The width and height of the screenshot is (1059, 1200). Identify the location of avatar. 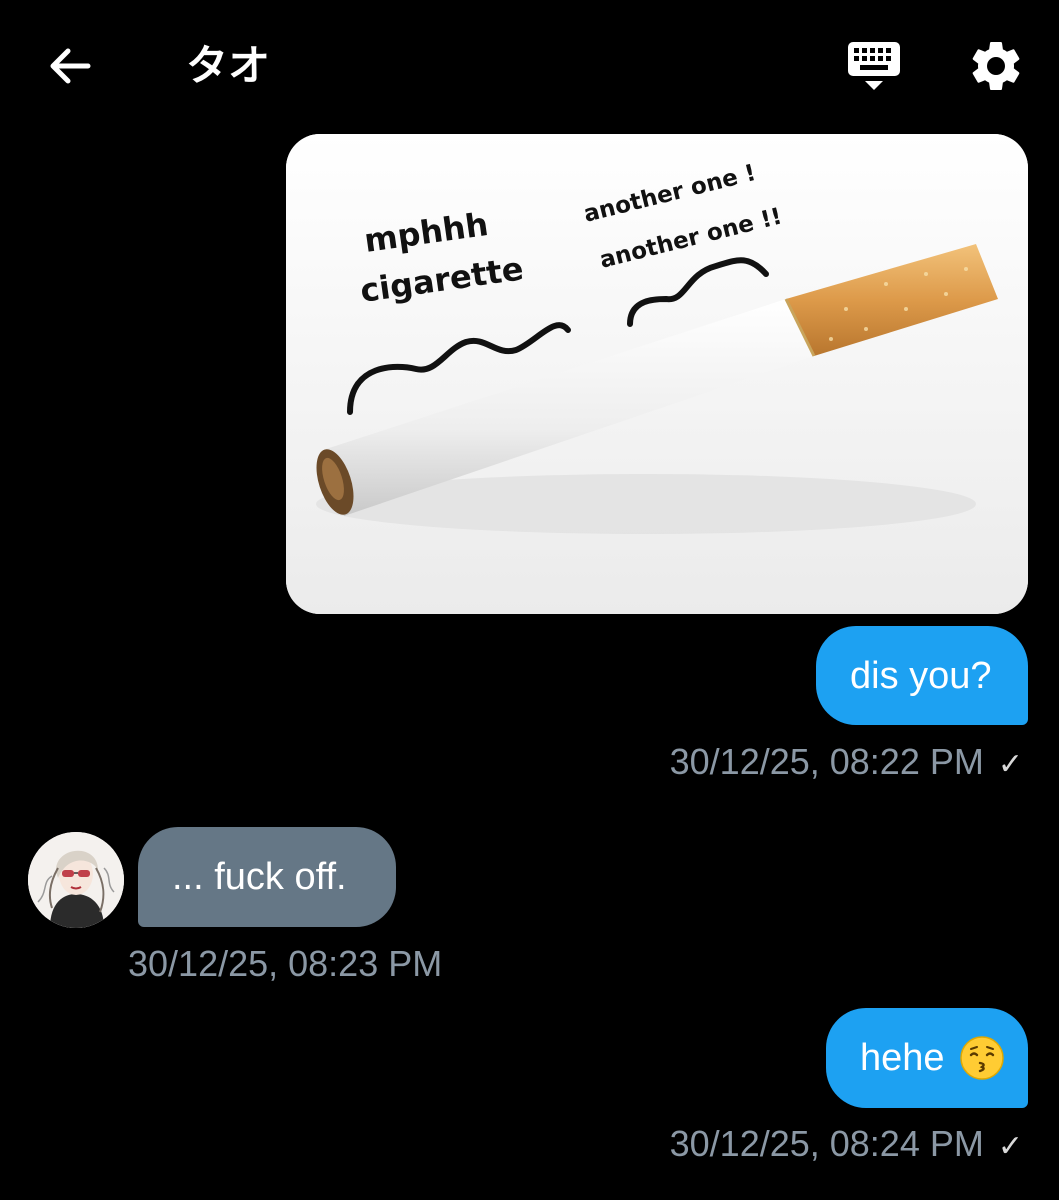
(76, 880).